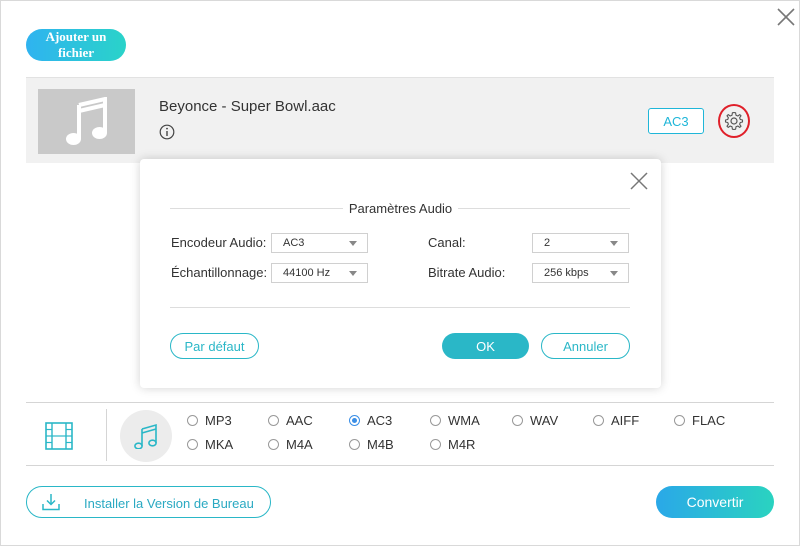 The height and width of the screenshot is (546, 800). What do you see at coordinates (354, 420) in the screenshot?
I see `radio-button-selected` at bounding box center [354, 420].